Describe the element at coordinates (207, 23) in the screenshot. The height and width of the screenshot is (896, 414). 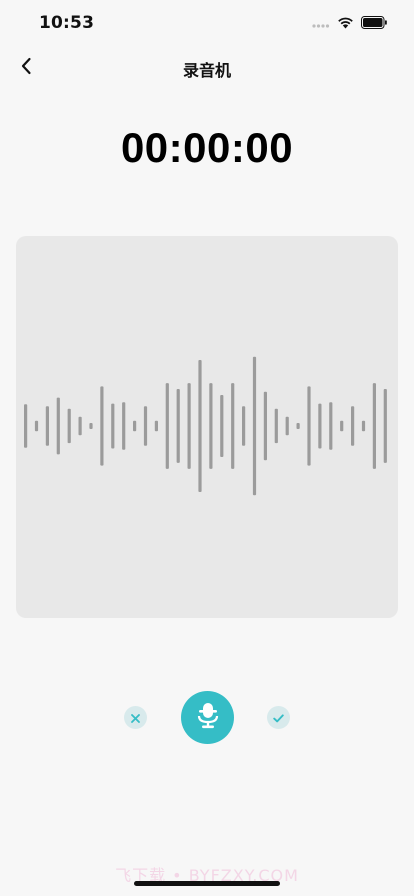
I see `status-bar: 10:53` at that location.